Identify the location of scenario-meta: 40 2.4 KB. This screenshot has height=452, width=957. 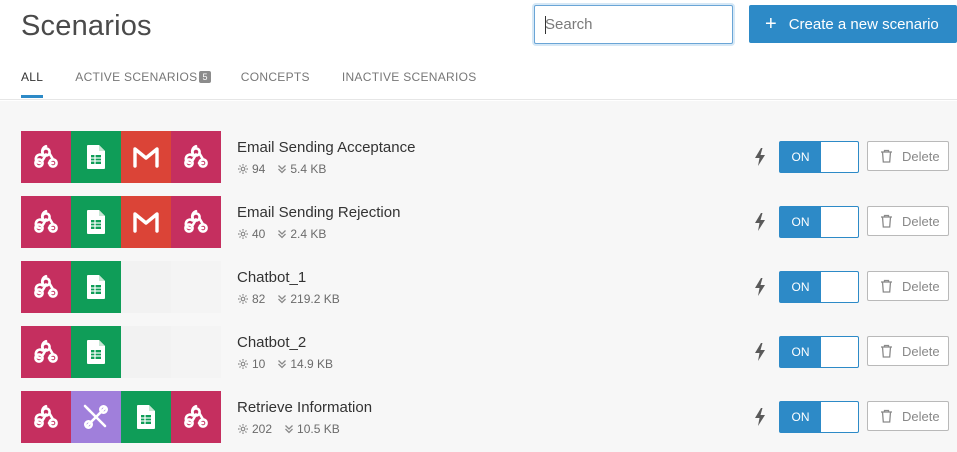
(281, 234).